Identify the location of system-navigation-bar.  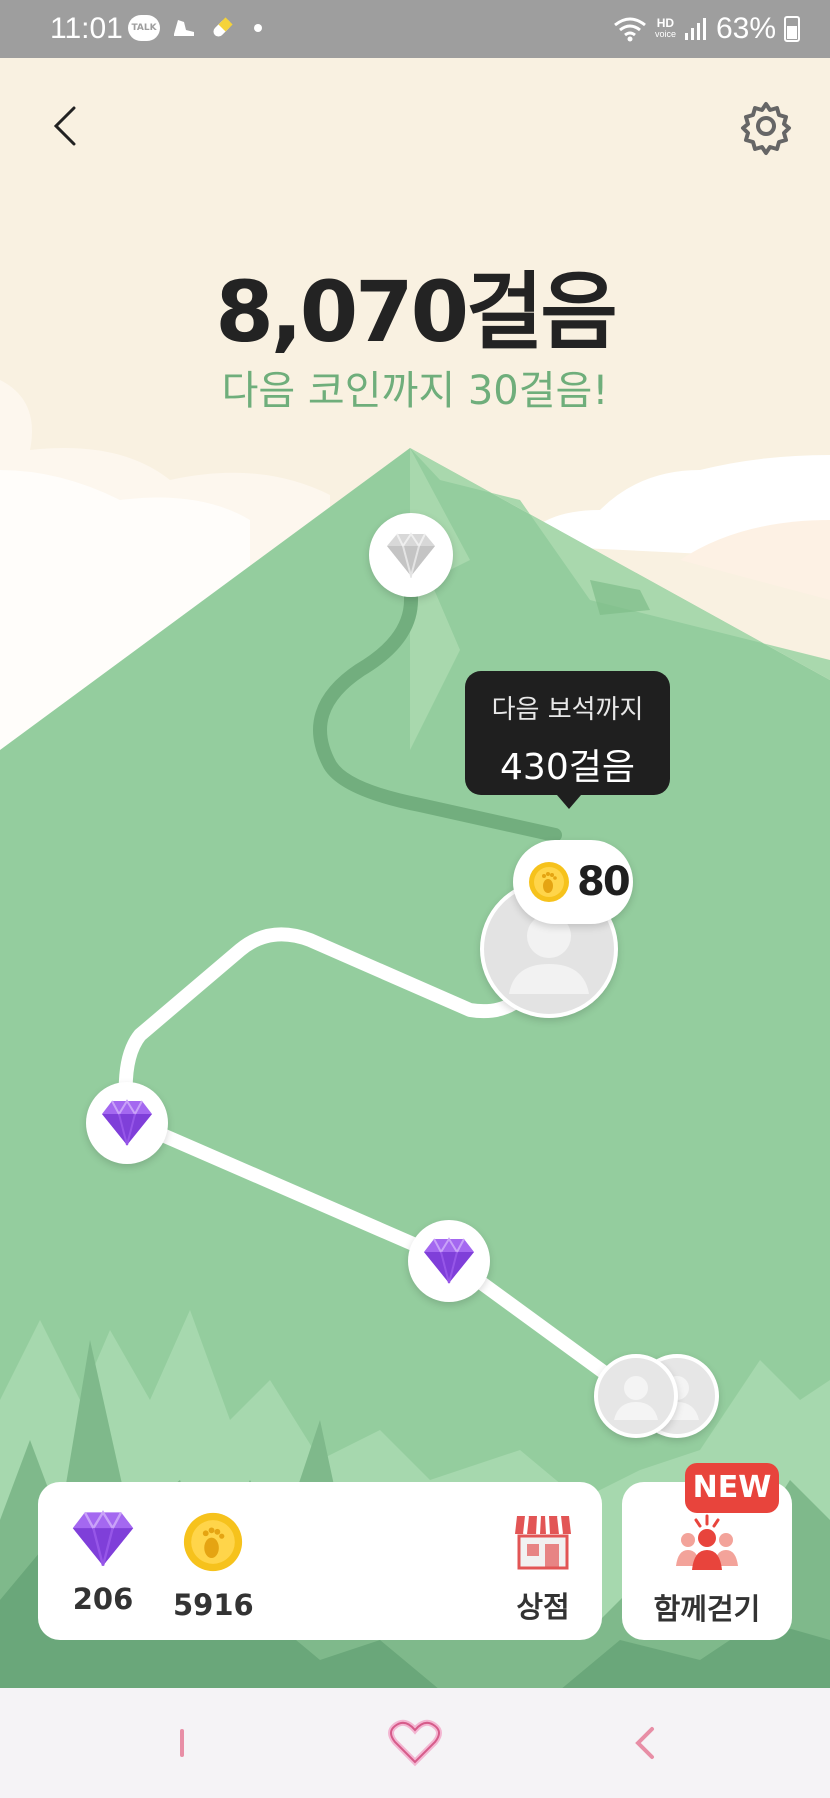
(415, 1743).